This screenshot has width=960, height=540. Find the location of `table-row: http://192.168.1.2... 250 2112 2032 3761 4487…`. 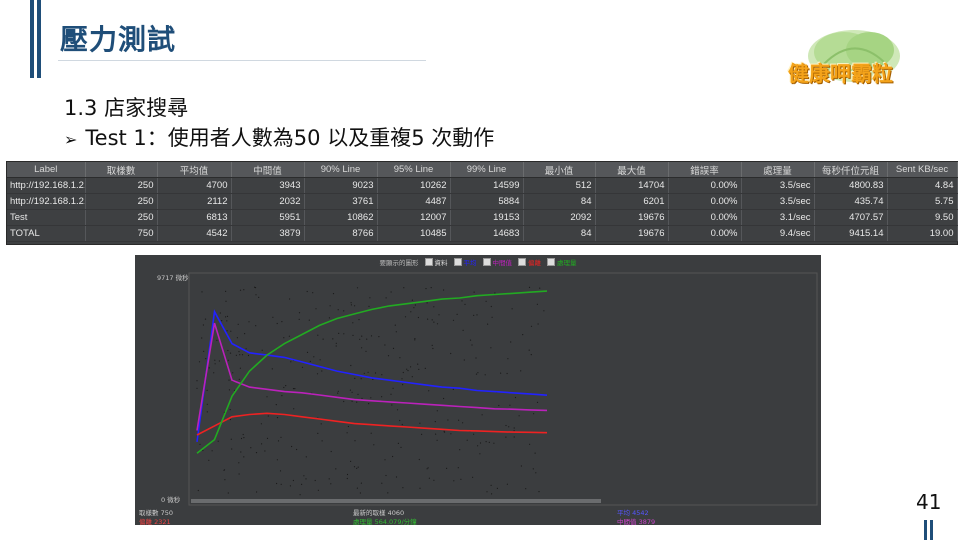

table-row: http://192.168.1.2... 250 2112 2032 3761 4487… is located at coordinates (482, 201).